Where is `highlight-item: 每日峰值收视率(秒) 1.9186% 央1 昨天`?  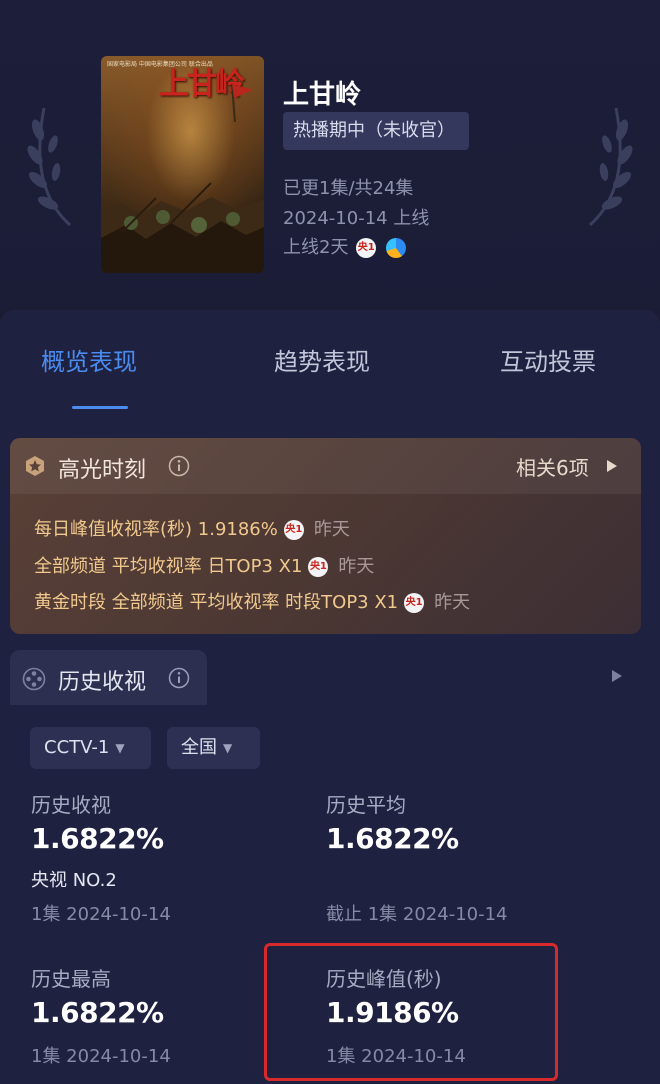 highlight-item: 每日峰值收视率(秒) 1.9186% 央1 昨天 is located at coordinates (192, 528).